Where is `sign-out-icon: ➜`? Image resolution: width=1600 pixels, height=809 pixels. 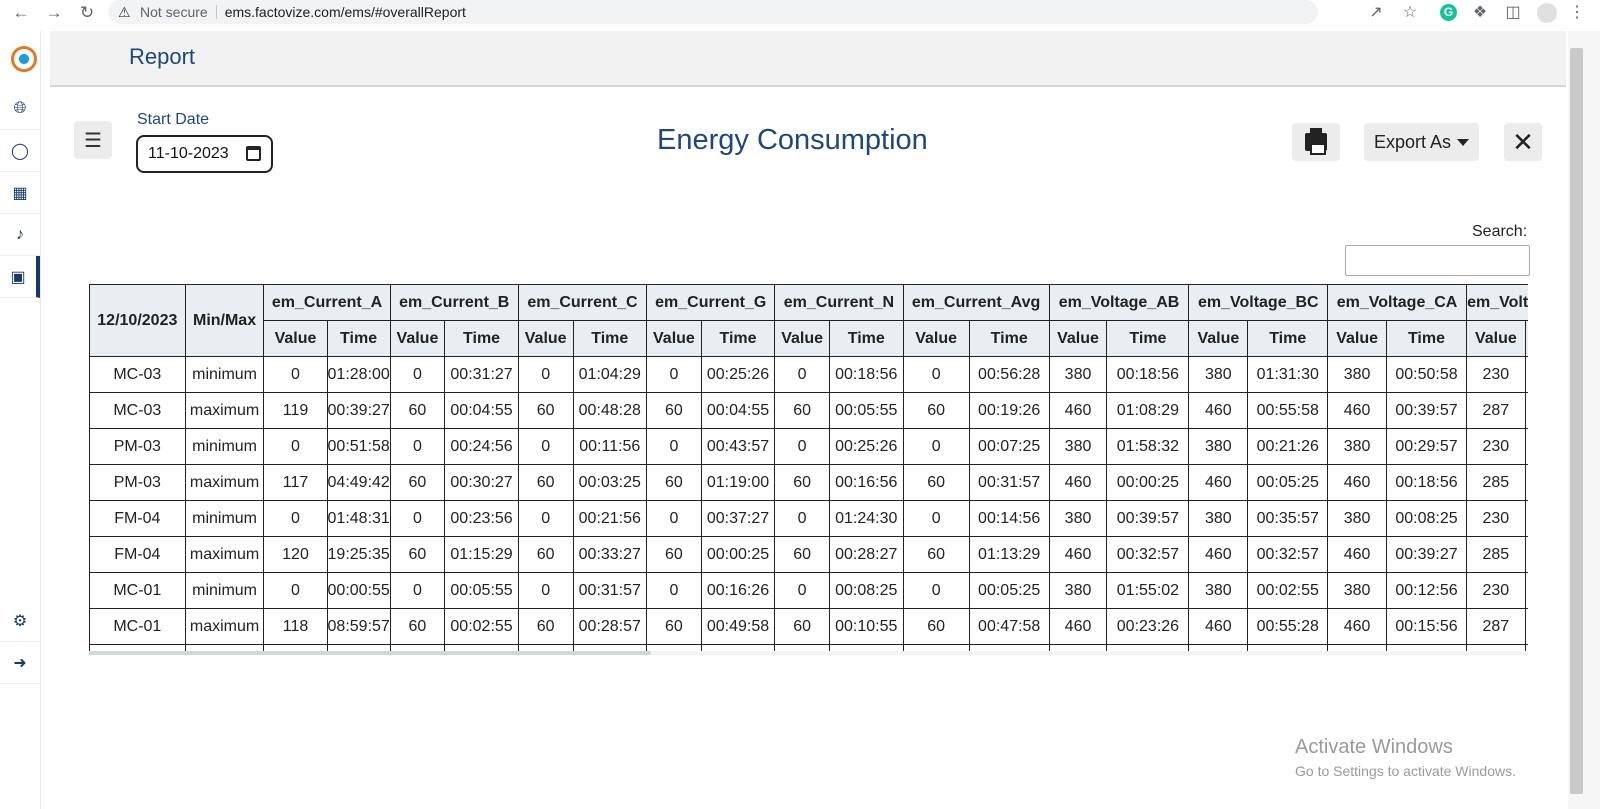 sign-out-icon: ➜ is located at coordinates (20, 663).